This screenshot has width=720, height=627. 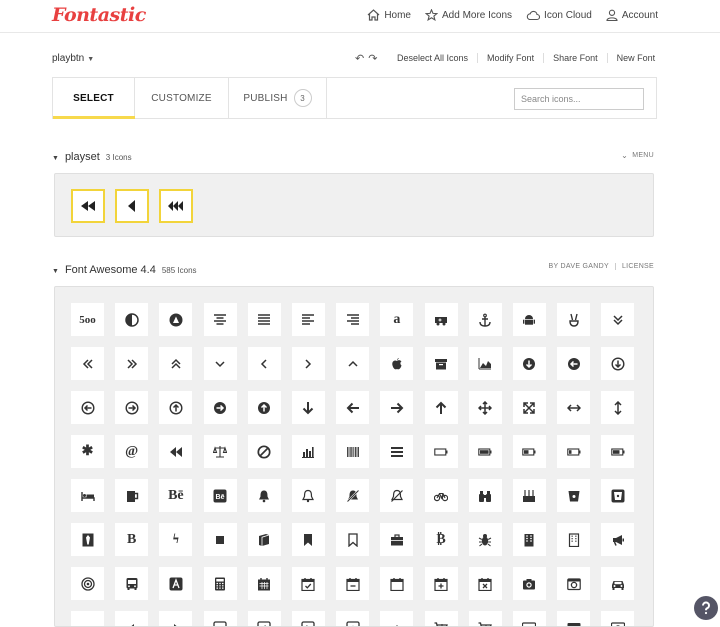 What do you see at coordinates (132, 539) in the screenshot?
I see `bold-icon: B` at bounding box center [132, 539].